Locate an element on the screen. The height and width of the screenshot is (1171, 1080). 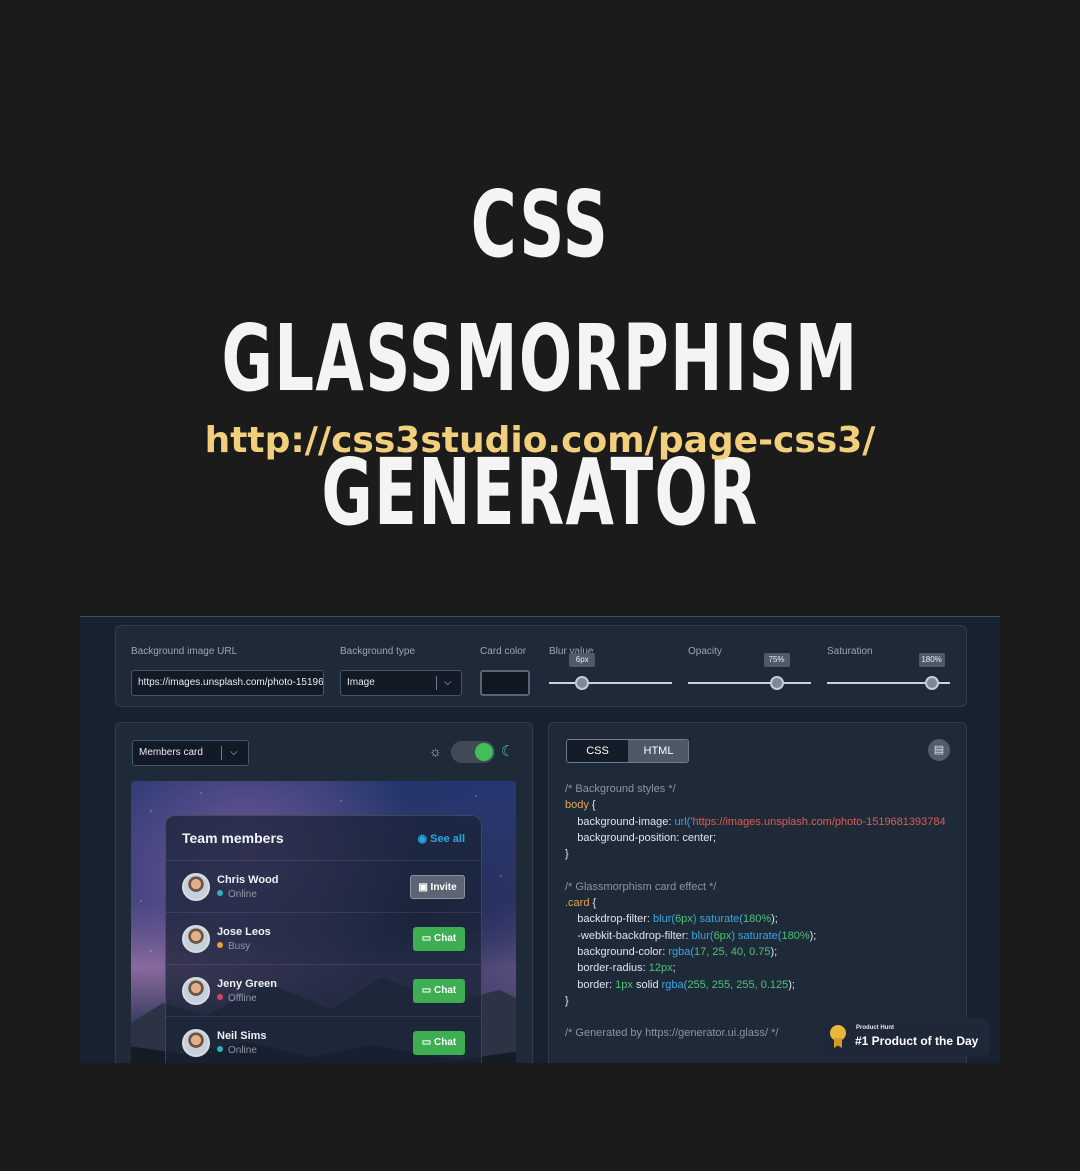
moon-icon: ☾ is located at coordinates (508, 751).